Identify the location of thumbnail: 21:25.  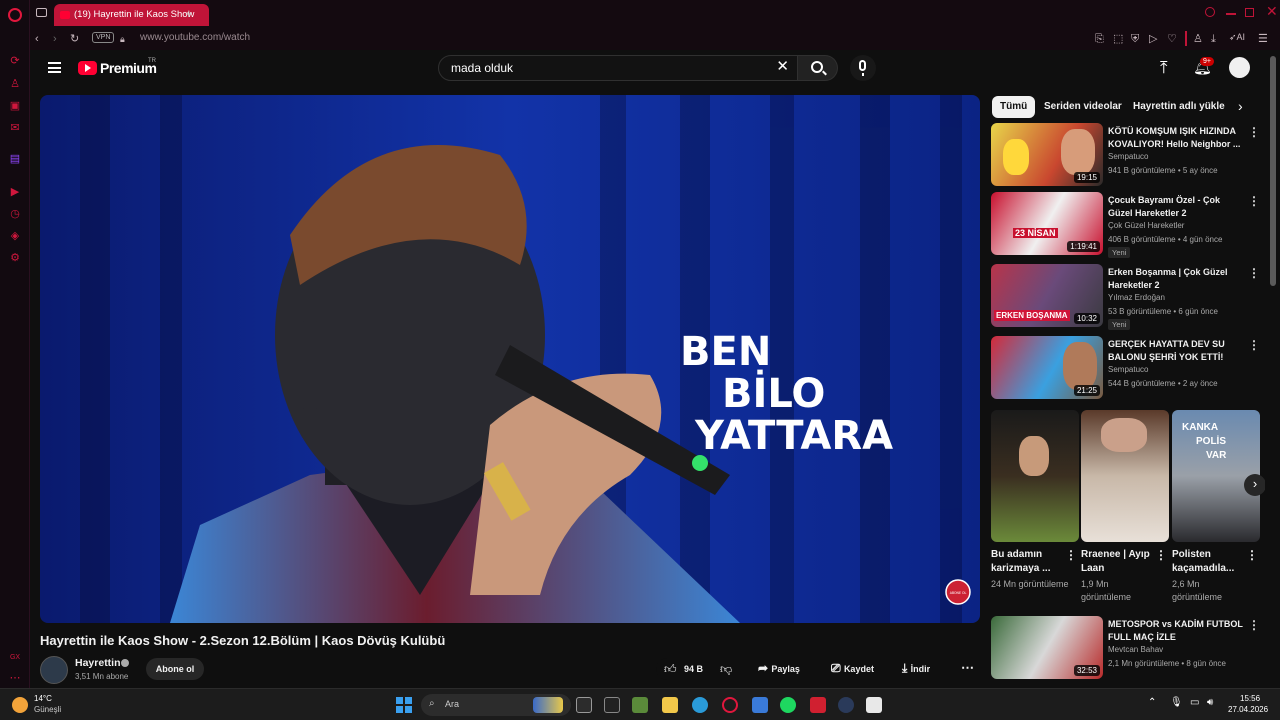
(1047, 367).